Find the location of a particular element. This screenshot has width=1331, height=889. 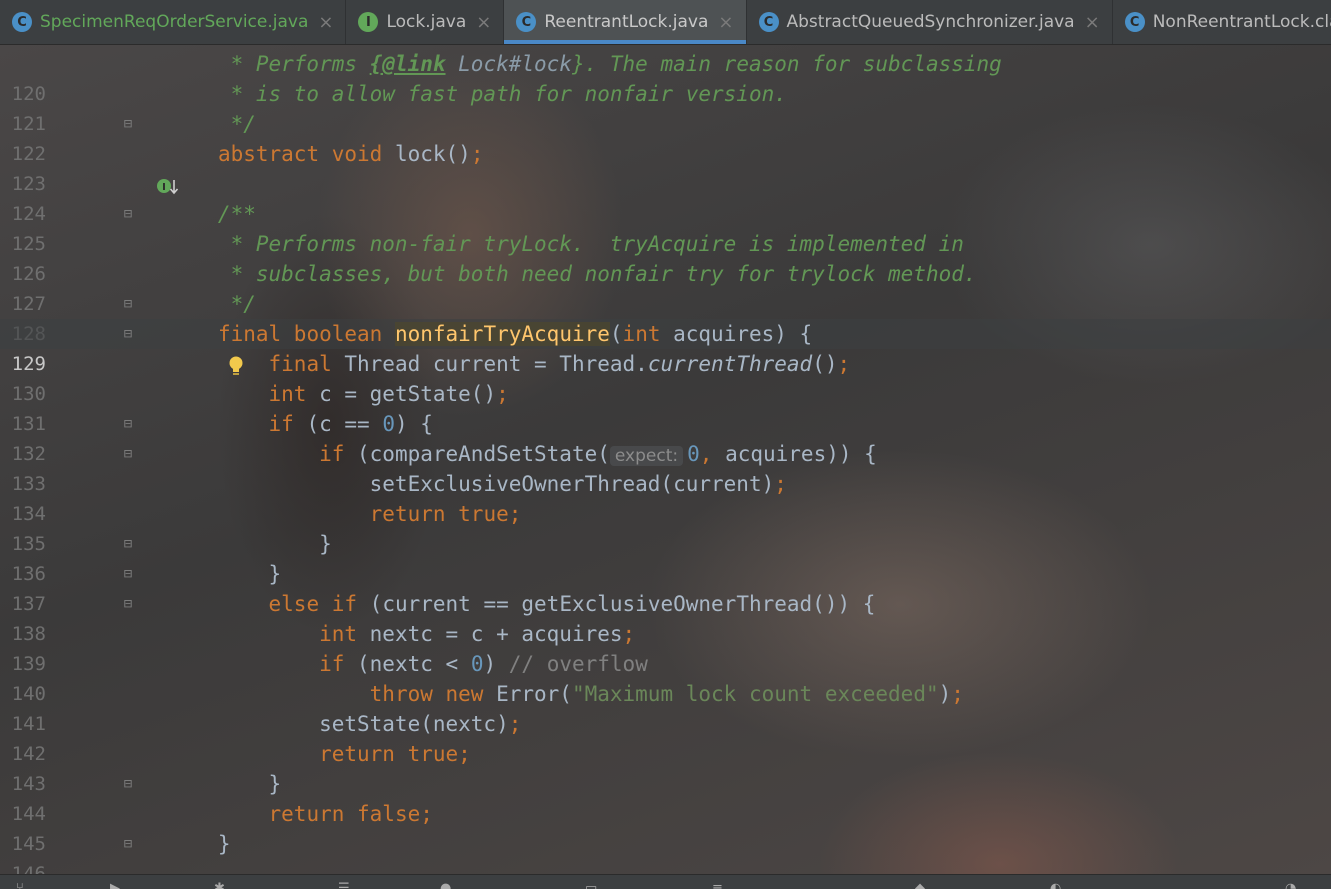

code-line: 144 ⊟ } is located at coordinates (665, 797).